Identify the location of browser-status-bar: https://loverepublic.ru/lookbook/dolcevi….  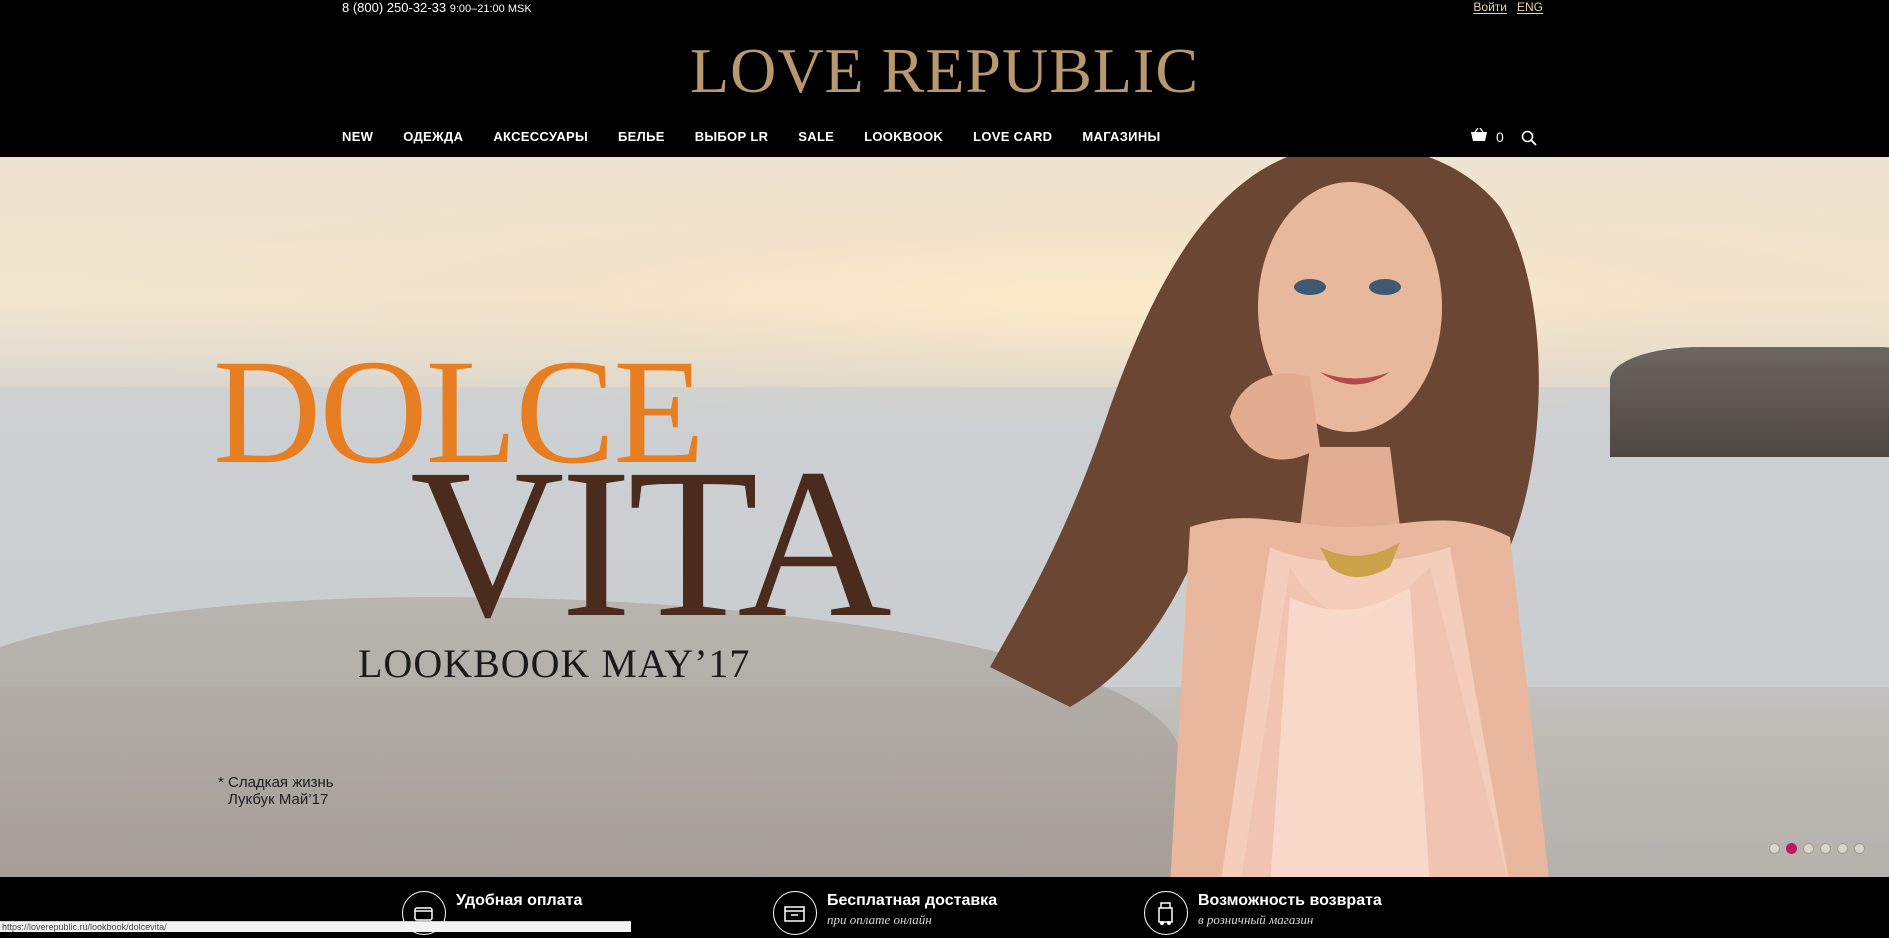
(315, 926).